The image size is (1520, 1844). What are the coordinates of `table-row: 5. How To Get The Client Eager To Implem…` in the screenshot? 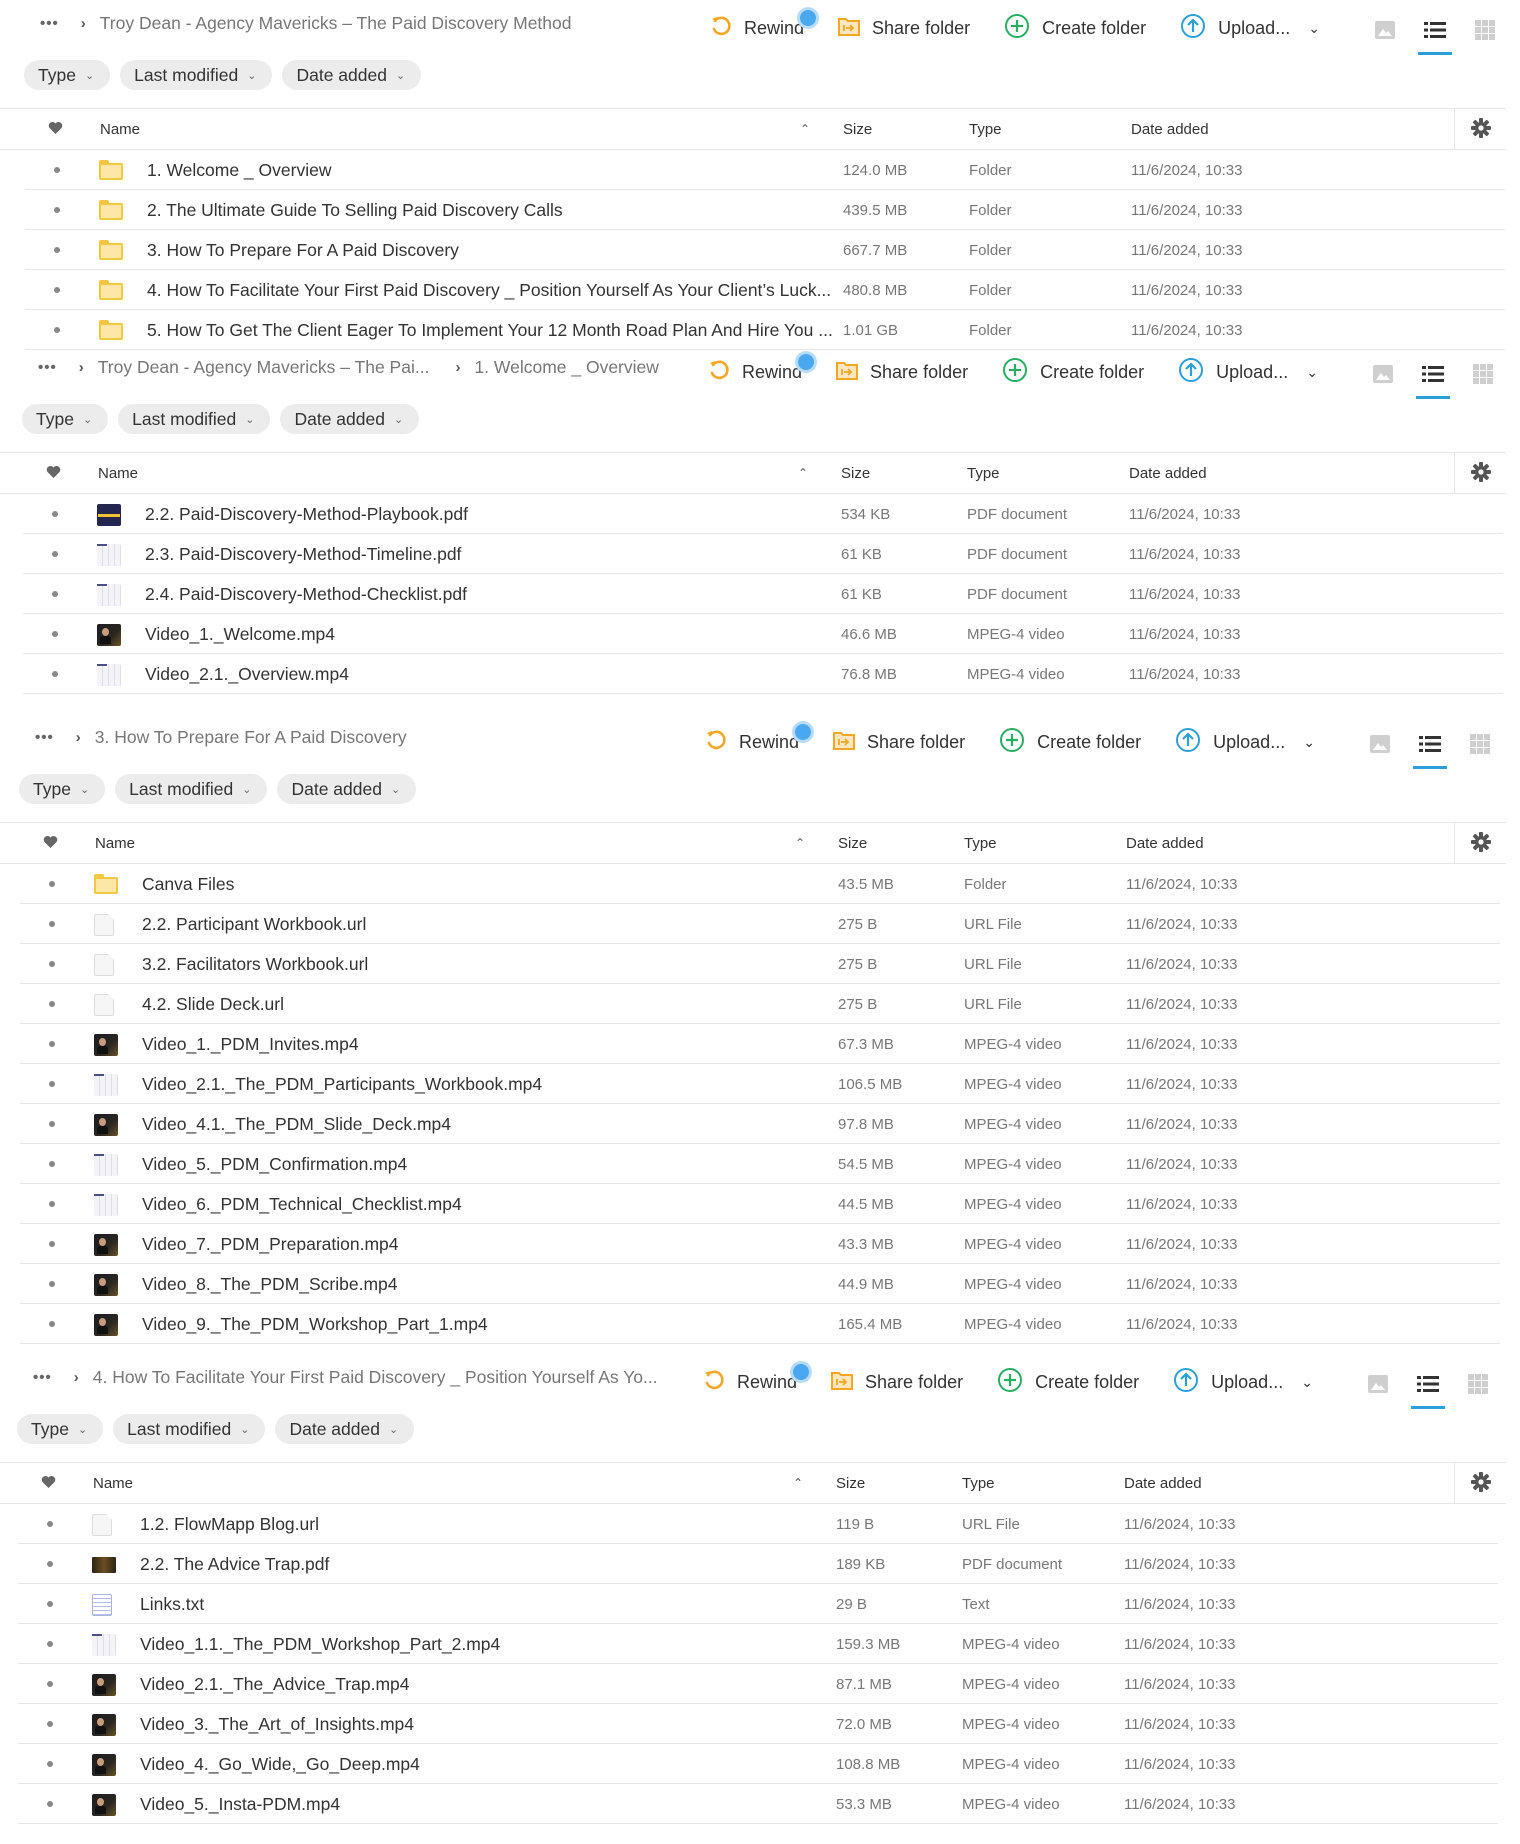 It's located at (765, 330).